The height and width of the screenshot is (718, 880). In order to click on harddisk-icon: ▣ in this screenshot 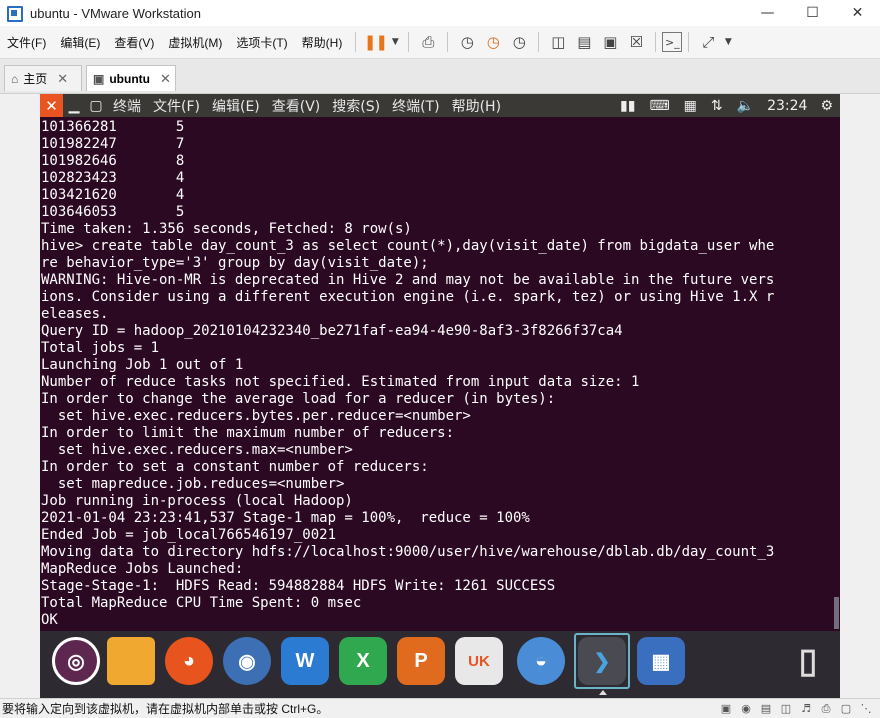, I will do `click(726, 709)`.